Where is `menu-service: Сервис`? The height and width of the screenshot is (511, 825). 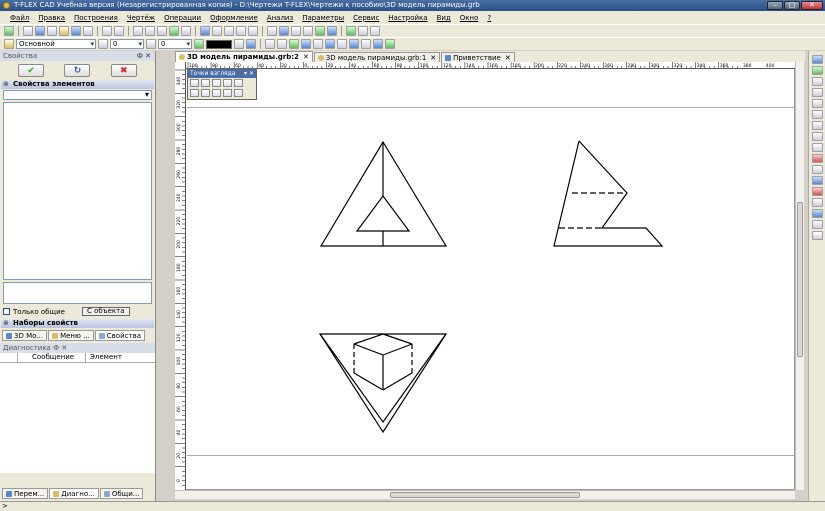
menu-service: Сервис is located at coordinates (366, 18).